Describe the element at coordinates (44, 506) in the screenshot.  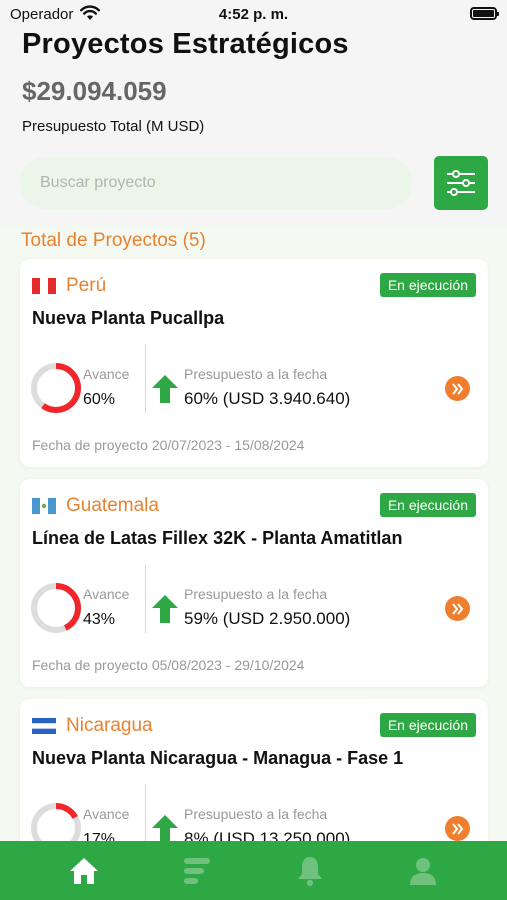
I see `guatemala-flag-icon` at that location.